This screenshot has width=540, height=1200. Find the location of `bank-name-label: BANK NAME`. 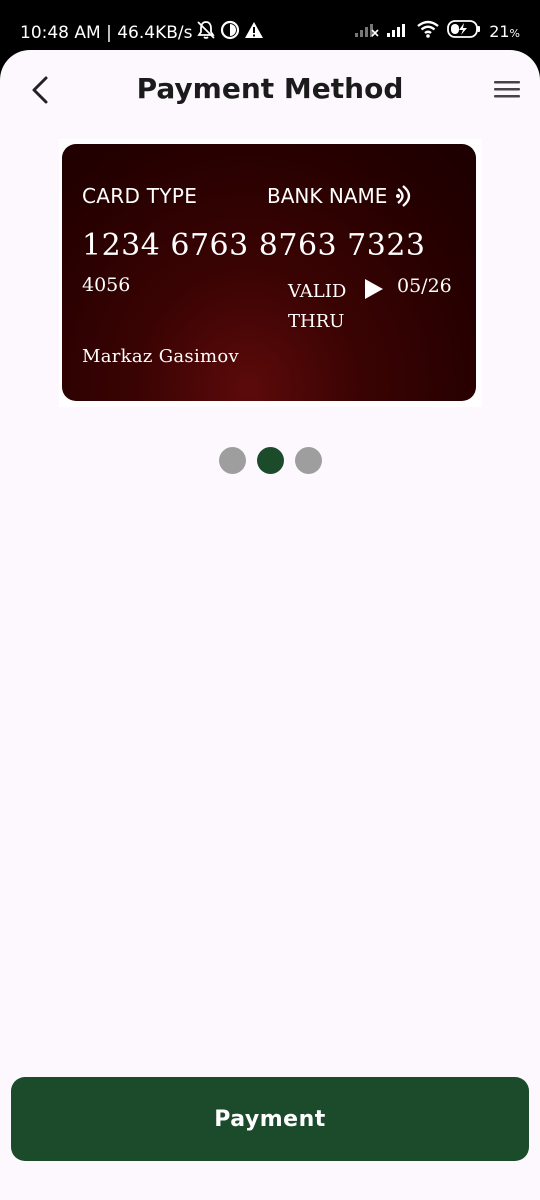

bank-name-label: BANK NAME is located at coordinates (327, 196).